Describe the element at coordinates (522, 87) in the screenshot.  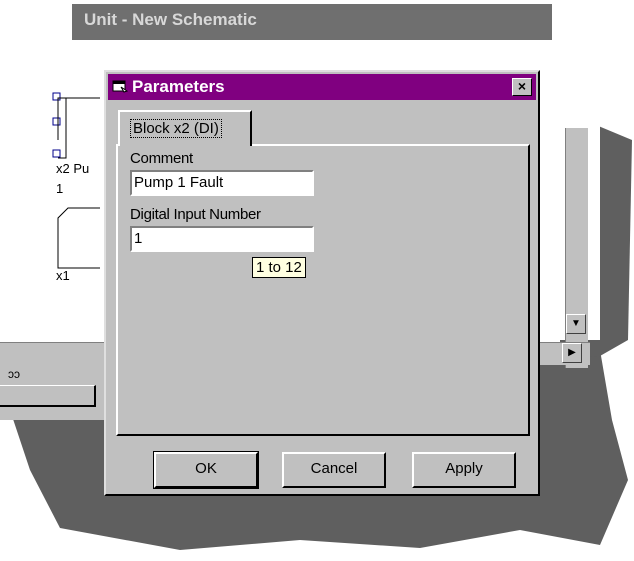
I see `close-icon: ×` at that location.